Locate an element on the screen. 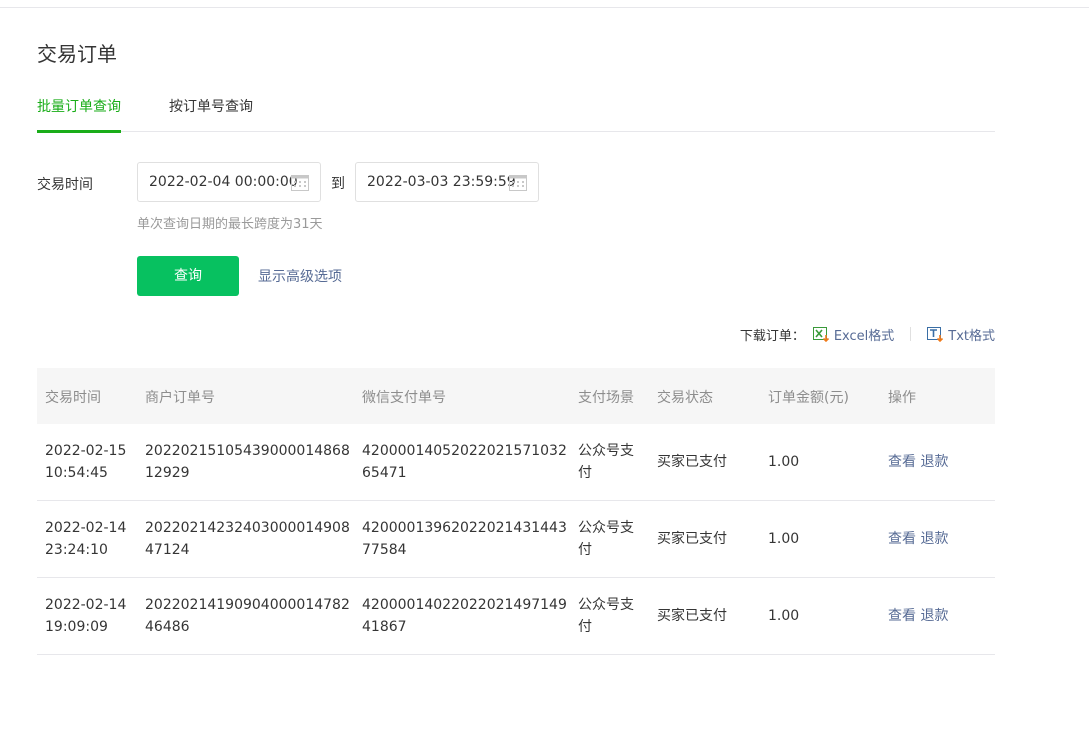 This screenshot has width=1089, height=734. tab-batch-query: 批量订单查询 is located at coordinates (79, 114).